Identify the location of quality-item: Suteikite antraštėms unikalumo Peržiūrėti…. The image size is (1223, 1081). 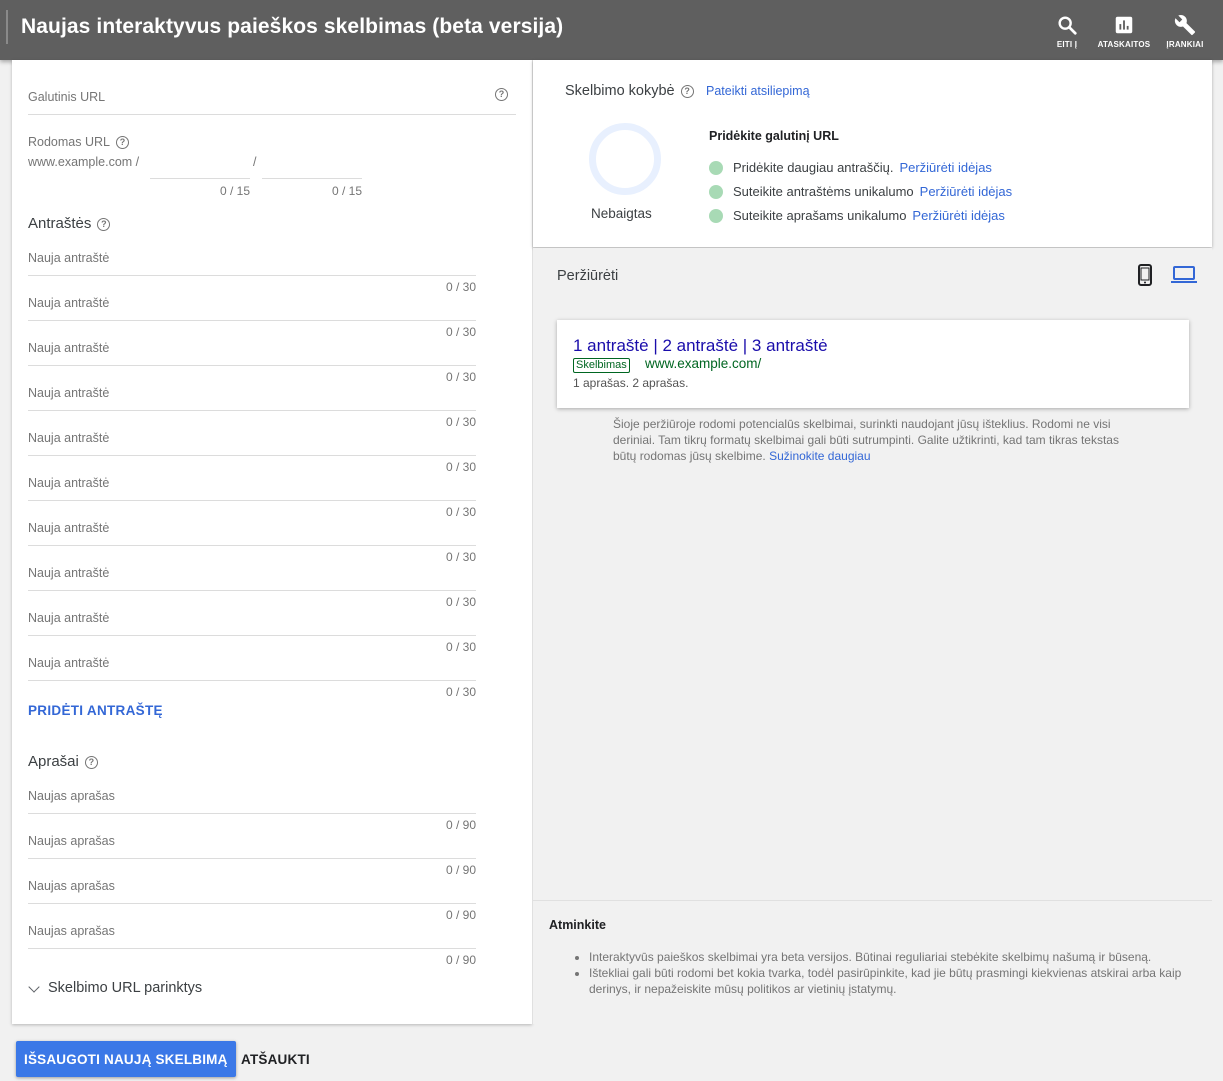
(860, 191).